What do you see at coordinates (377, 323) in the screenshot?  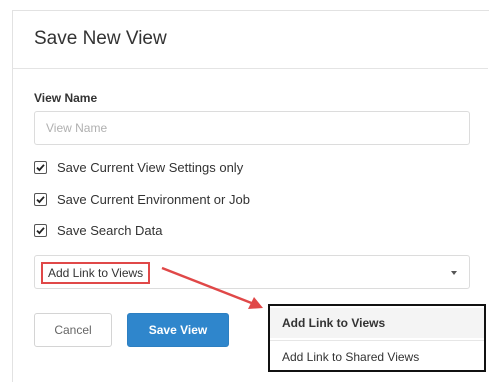 I see `menu-item-add-link-to-views: Add Link to Views` at bounding box center [377, 323].